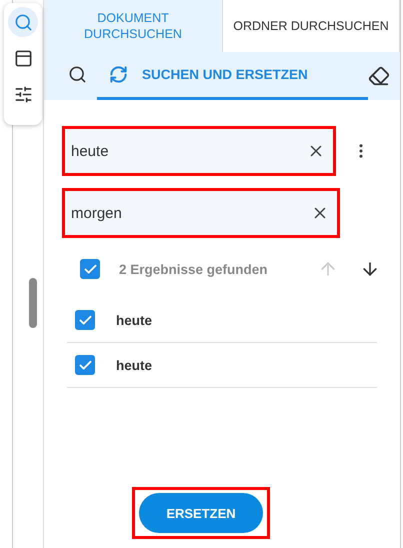 The image size is (403, 548). I want to click on panel-icon, so click(23, 58).